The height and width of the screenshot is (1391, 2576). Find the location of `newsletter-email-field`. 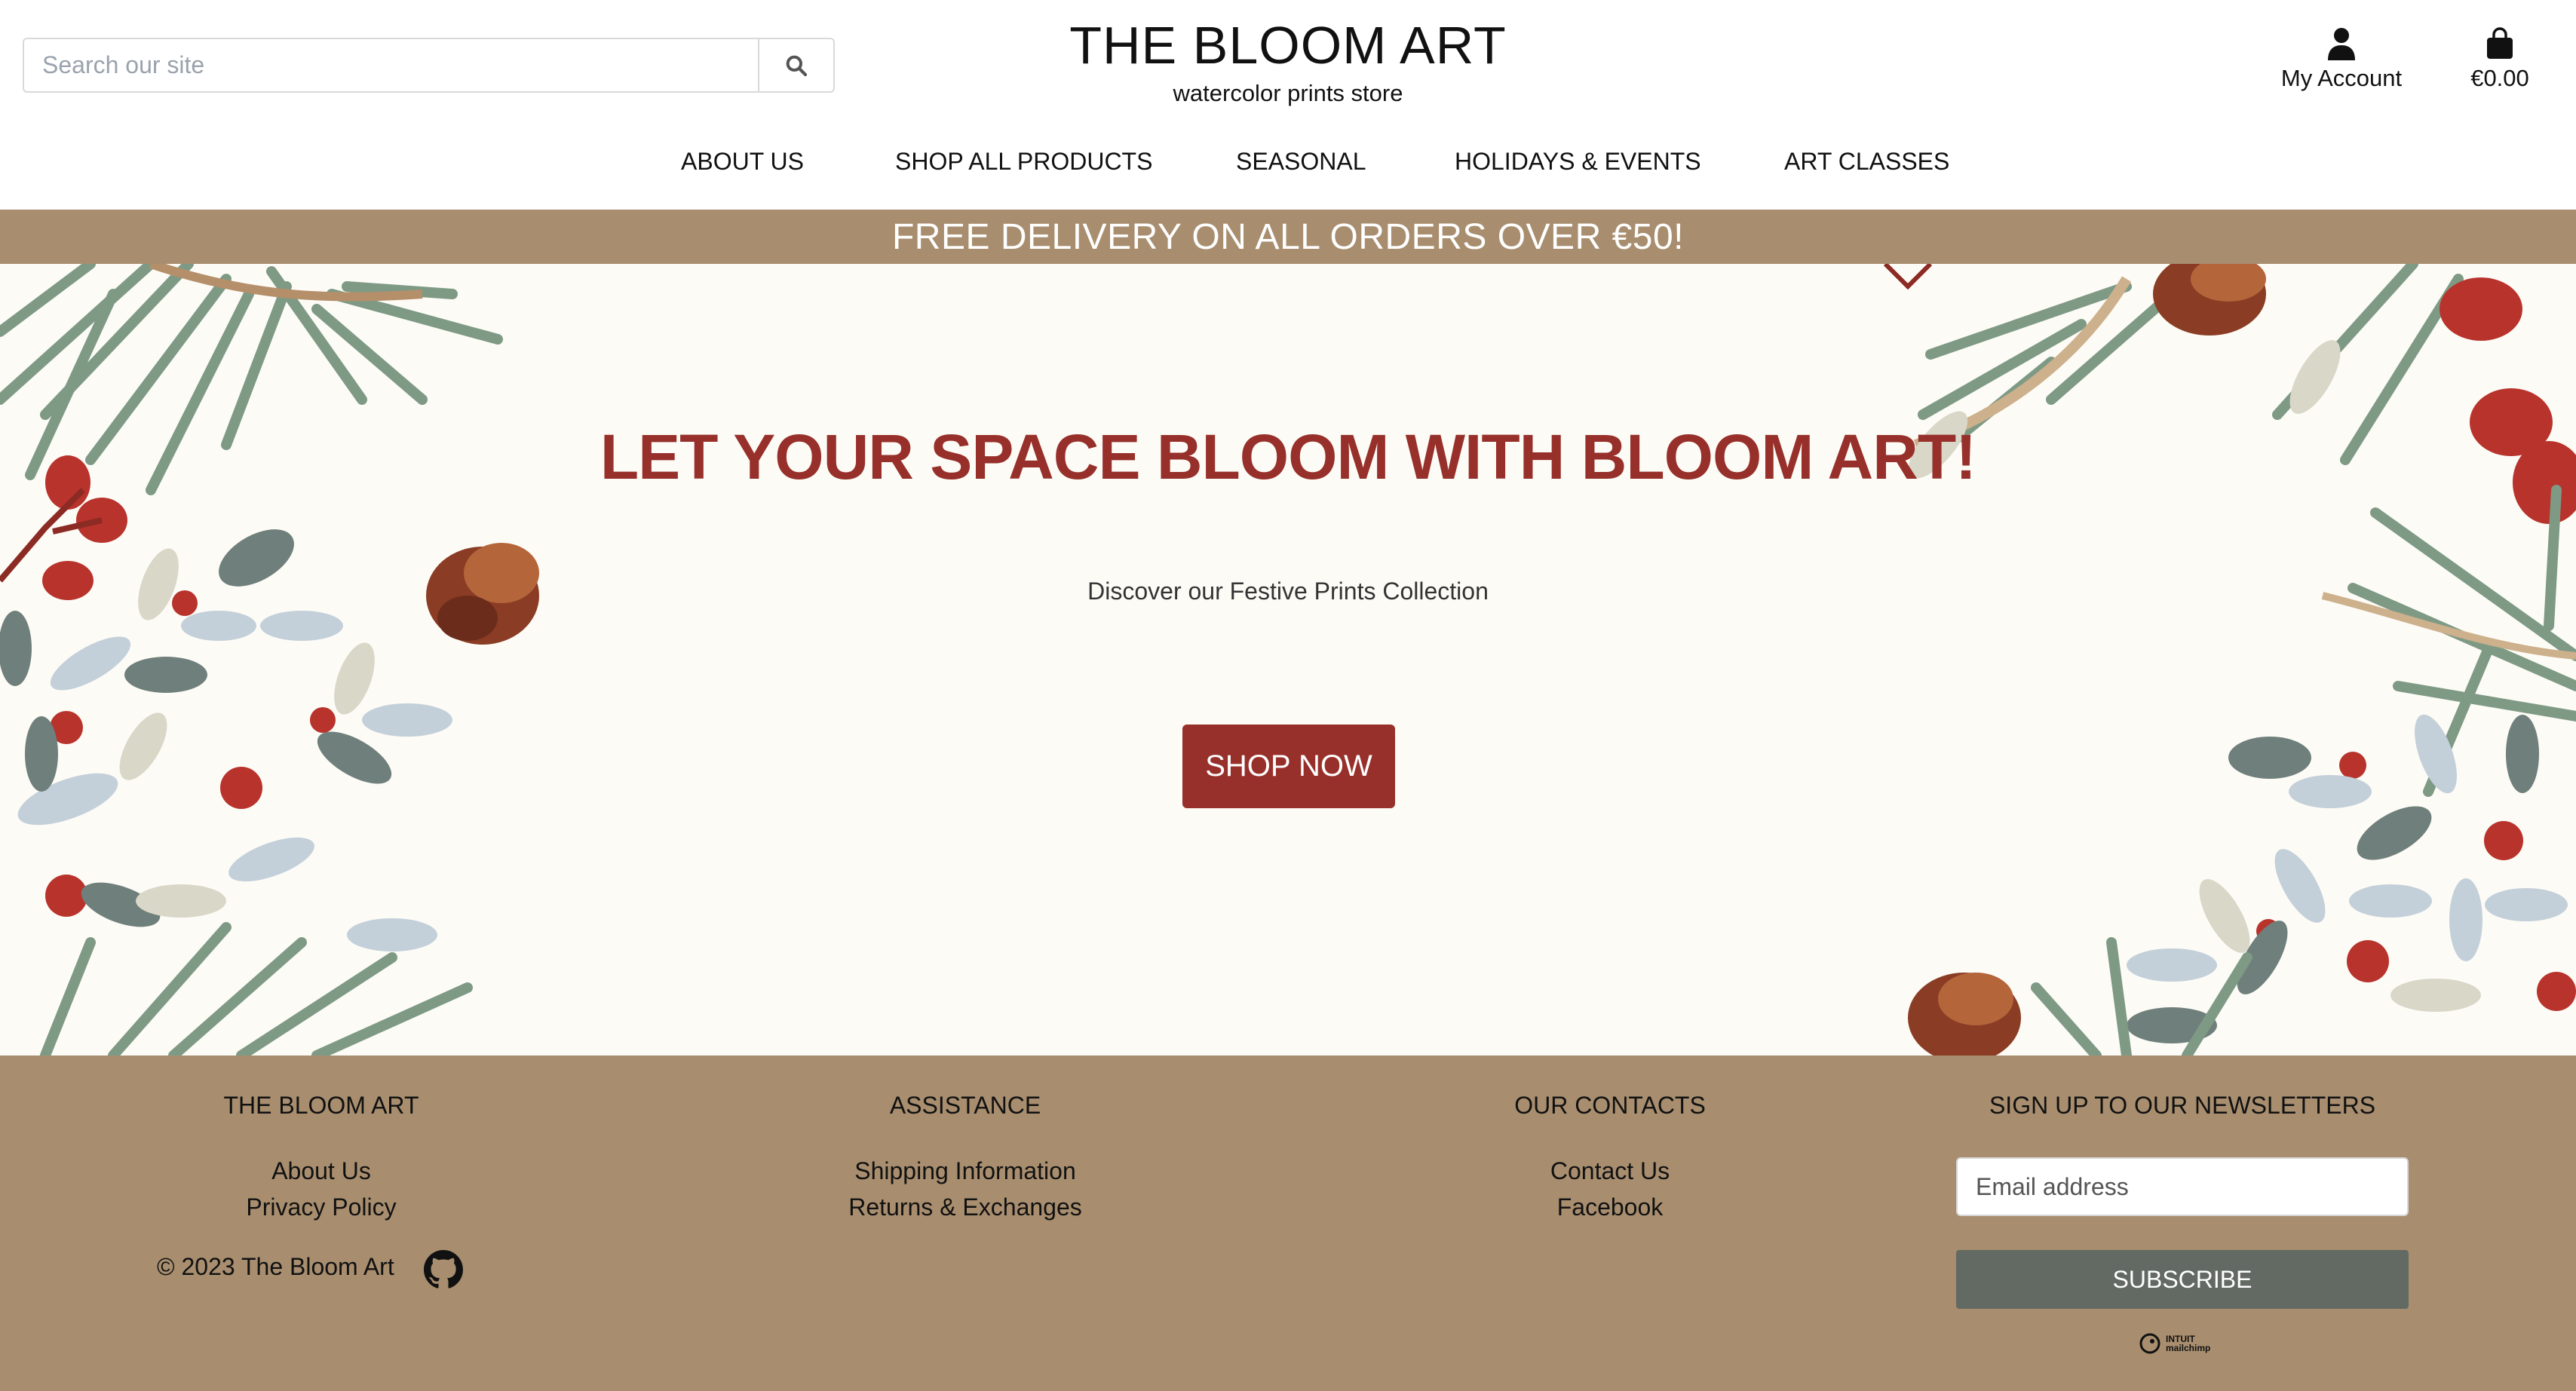

newsletter-email-field is located at coordinates (2182, 1186).